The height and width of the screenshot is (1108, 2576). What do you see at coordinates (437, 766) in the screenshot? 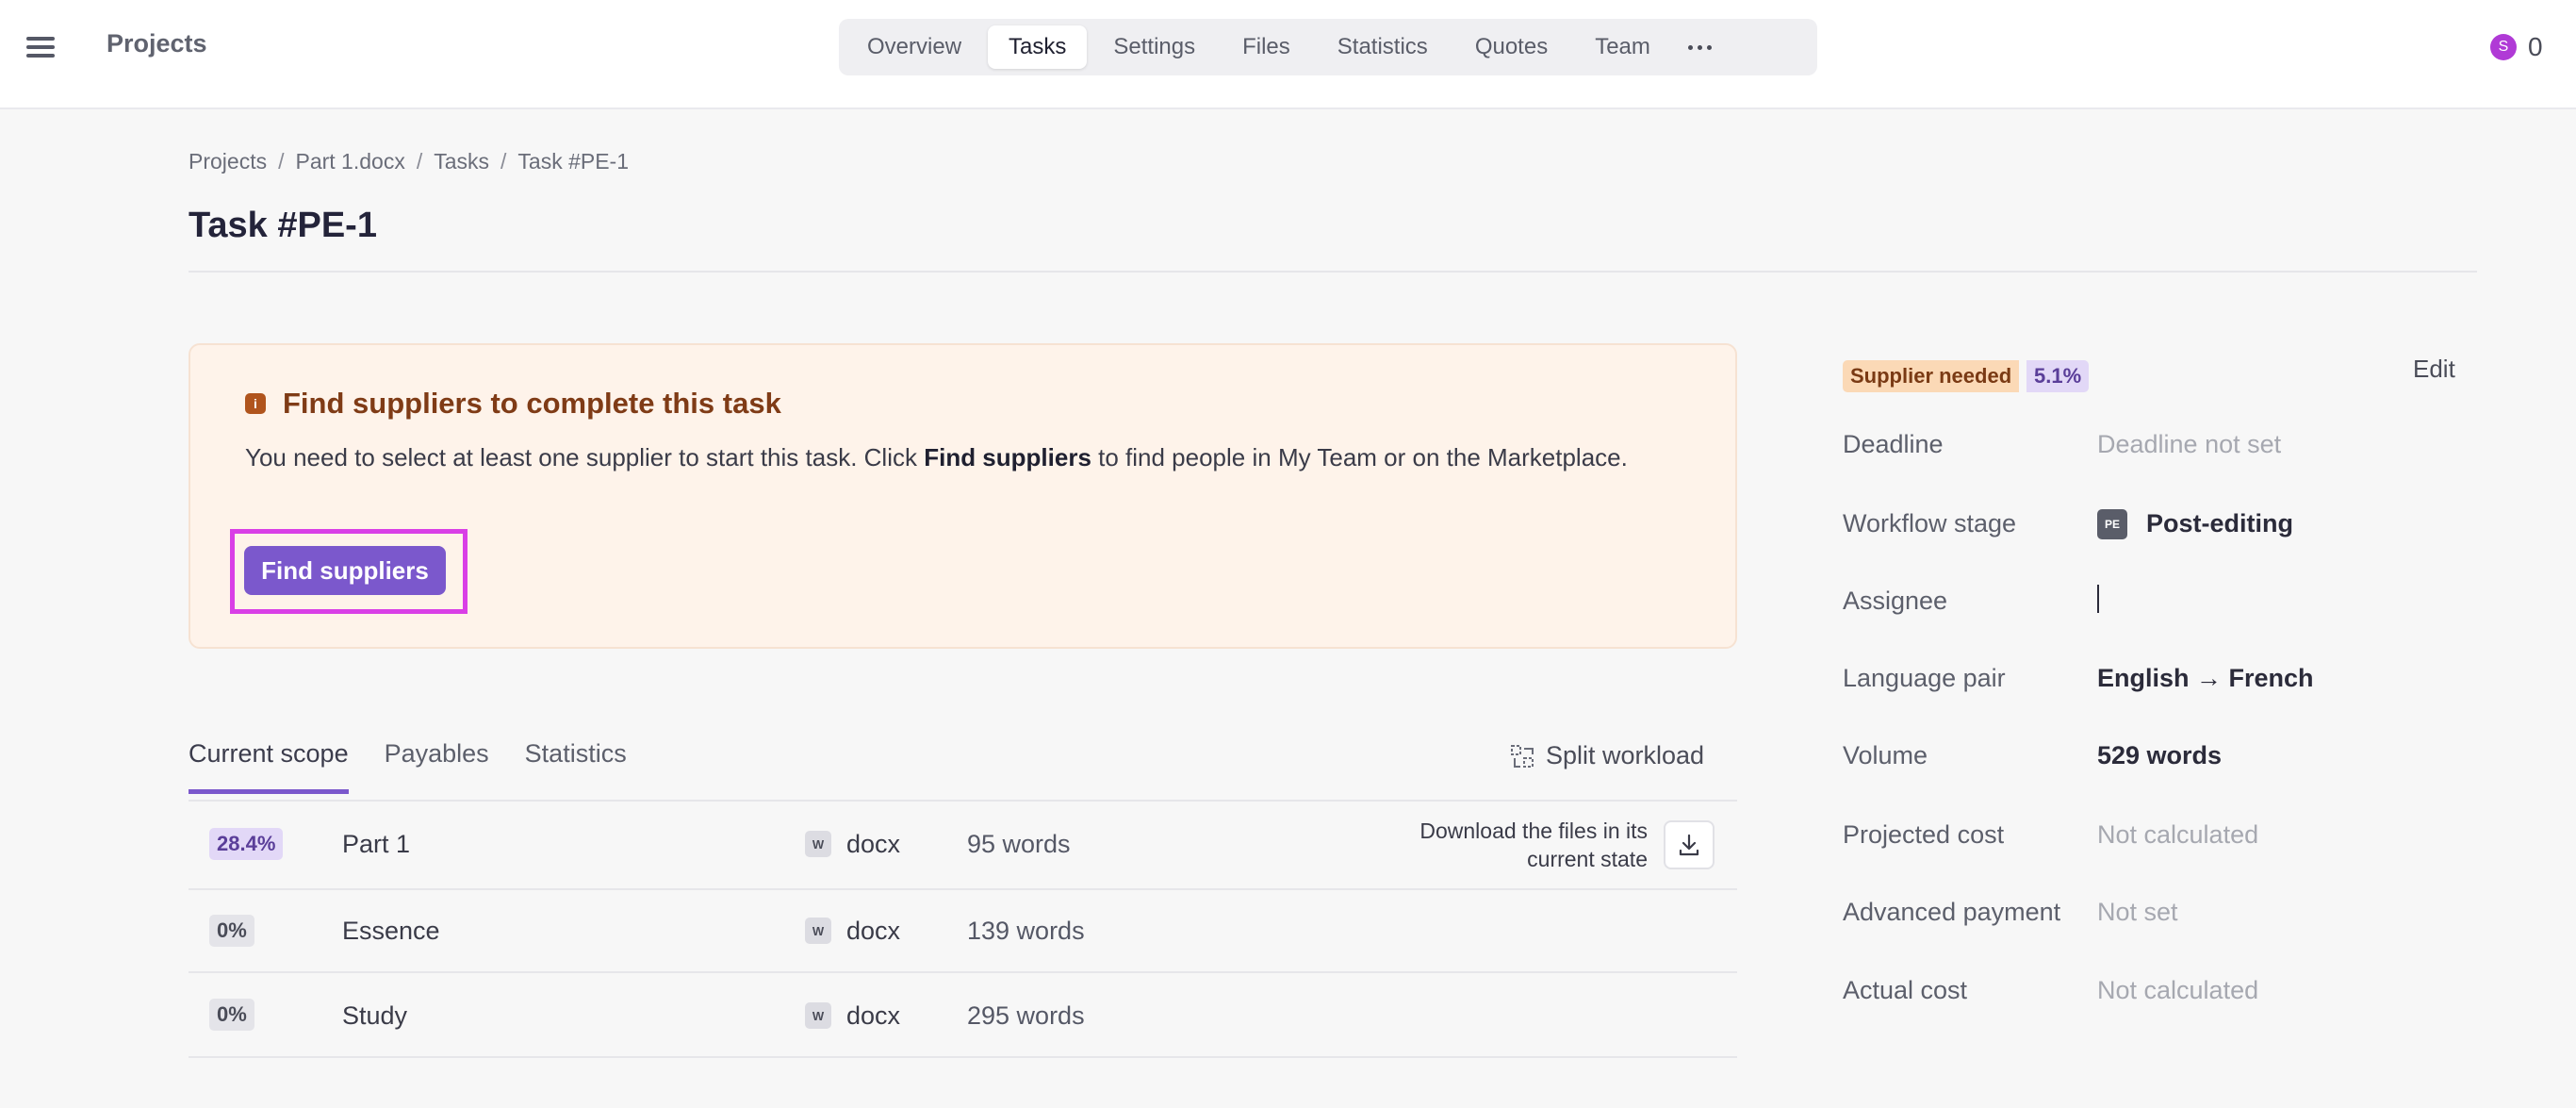
I see `tab-payables: Payables` at bounding box center [437, 766].